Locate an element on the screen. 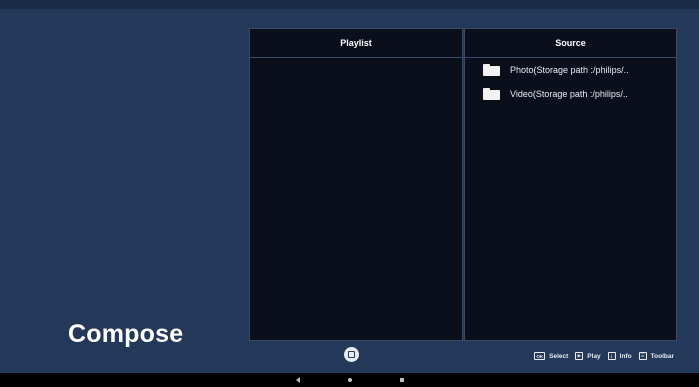 The image size is (699, 387). source-item-video: Video(Storage path :/philips/.. is located at coordinates (555, 94).